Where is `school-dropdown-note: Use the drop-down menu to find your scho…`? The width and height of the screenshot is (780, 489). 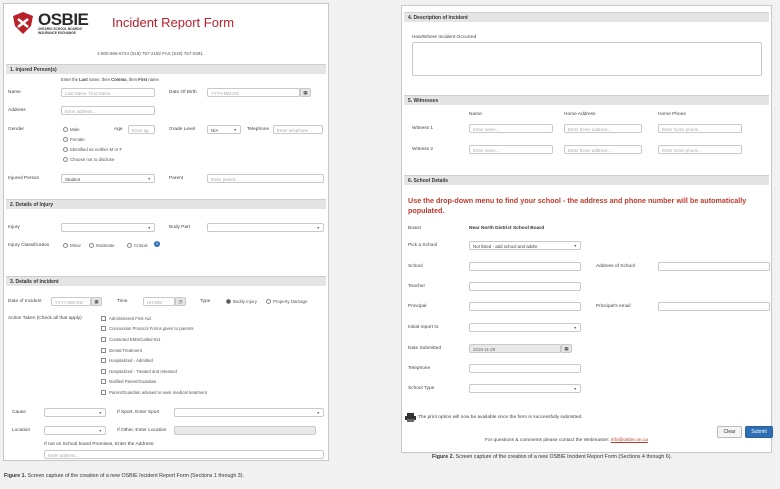
school-dropdown-note: Use the drop-down menu to find your scho… is located at coordinates (577, 205).